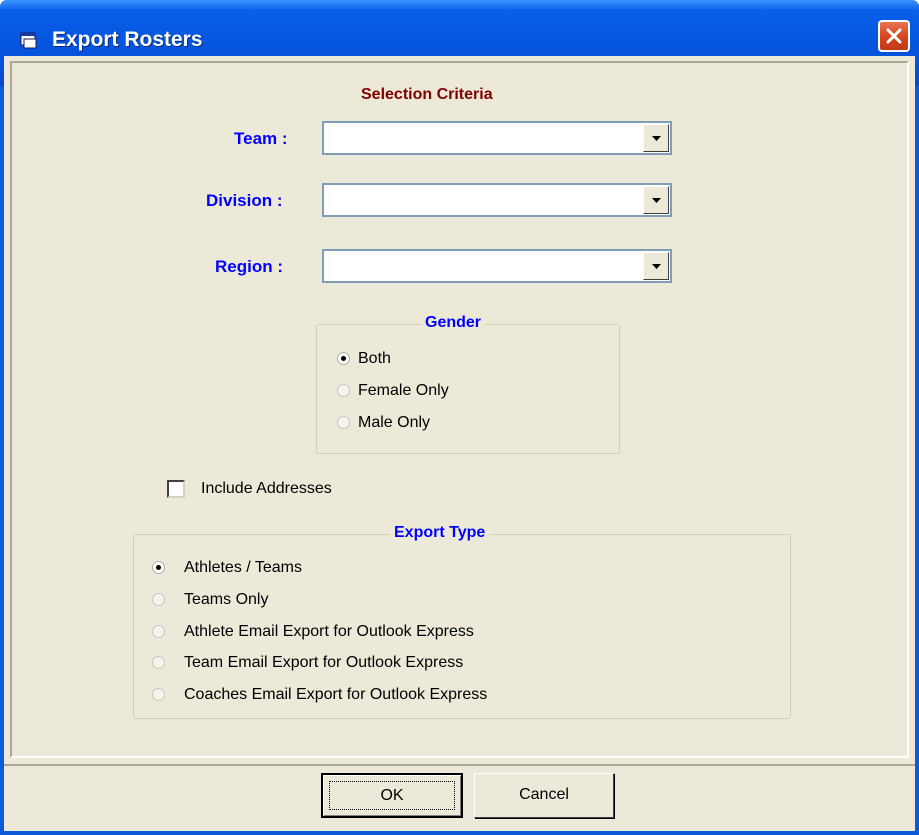  I want to click on gender-female-radio, so click(343, 390).